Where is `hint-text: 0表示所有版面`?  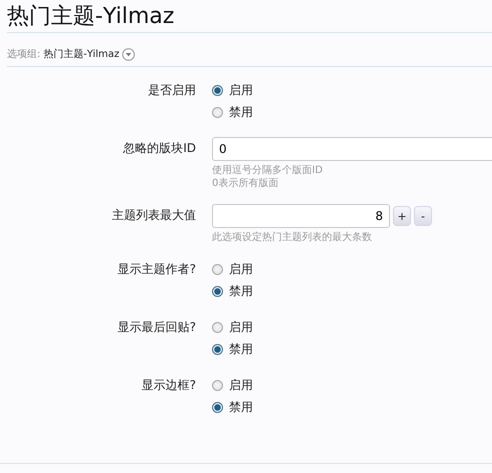 hint-text: 0表示所有版面 is located at coordinates (246, 183).